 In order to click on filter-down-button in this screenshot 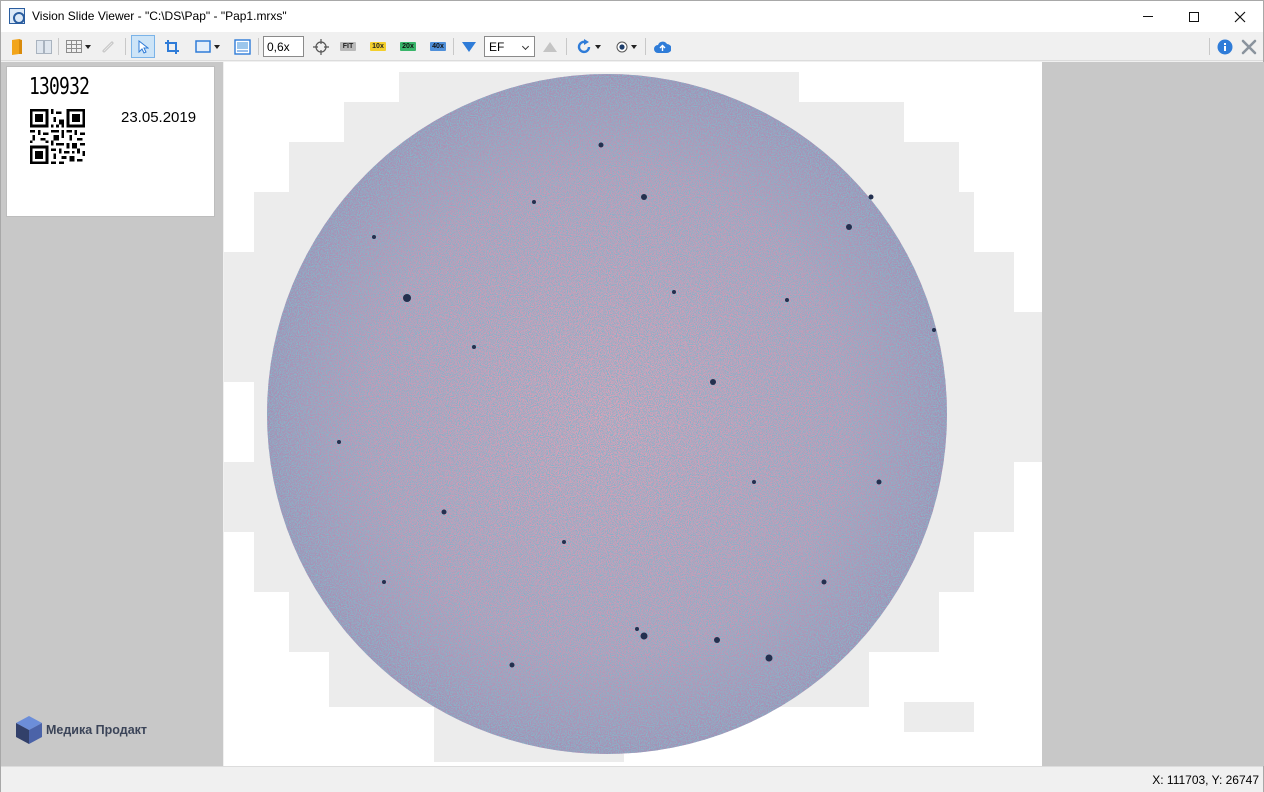, I will do `click(469, 46)`.